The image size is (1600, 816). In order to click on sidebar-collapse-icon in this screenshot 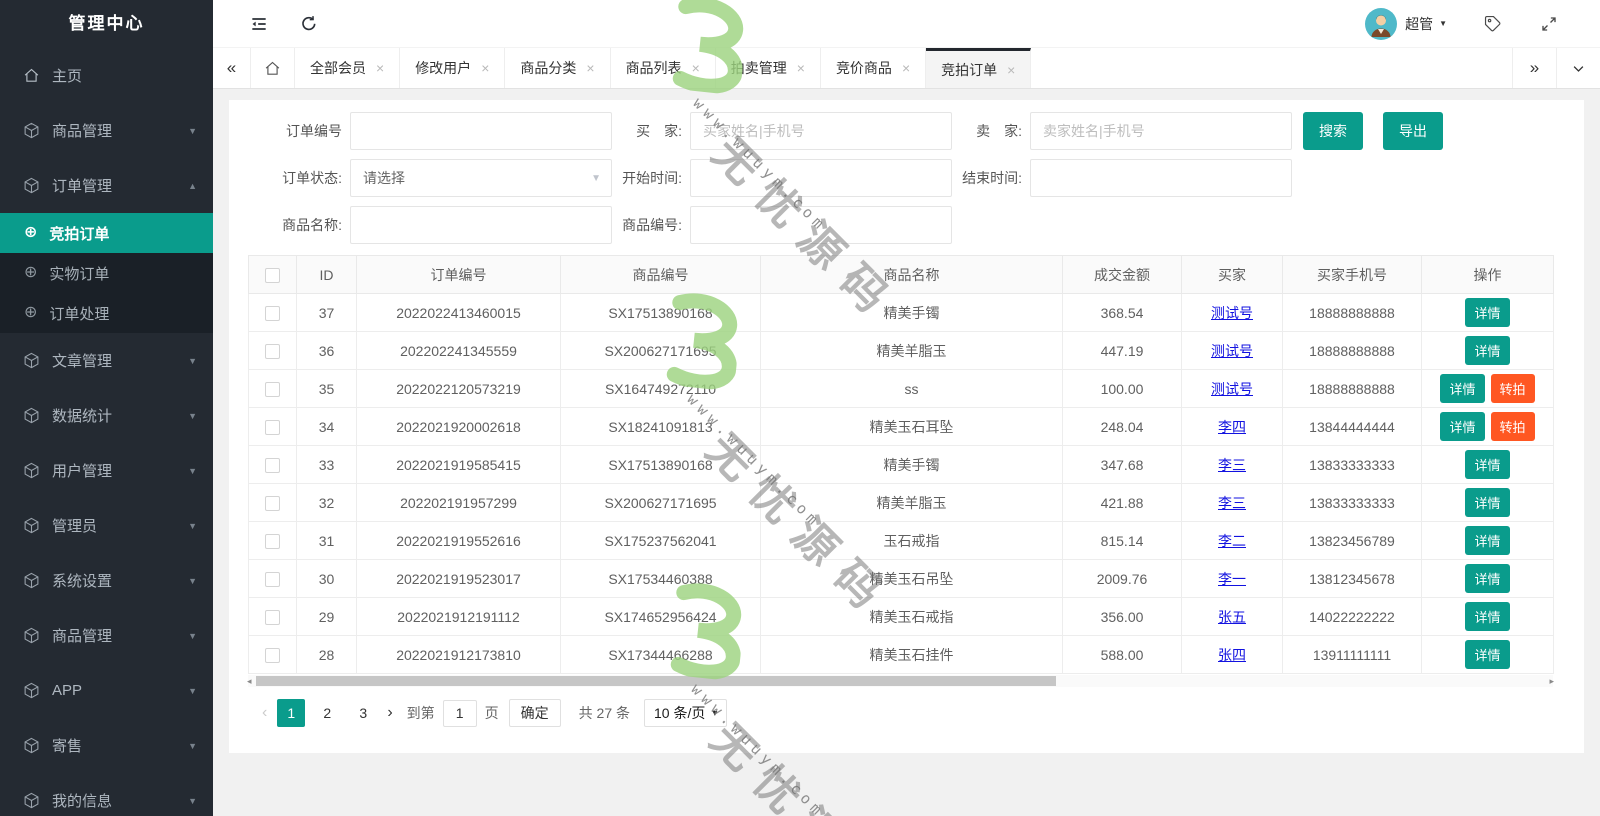, I will do `click(259, 24)`.